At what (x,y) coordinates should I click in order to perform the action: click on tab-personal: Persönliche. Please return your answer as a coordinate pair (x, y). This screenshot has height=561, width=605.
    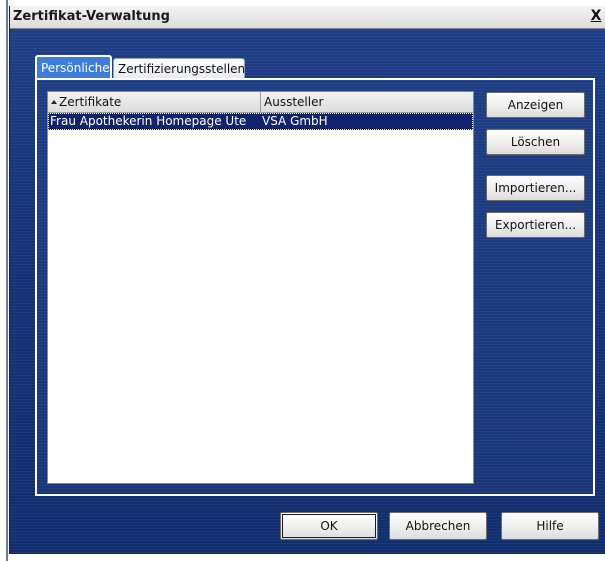
    Looking at the image, I should click on (73, 67).